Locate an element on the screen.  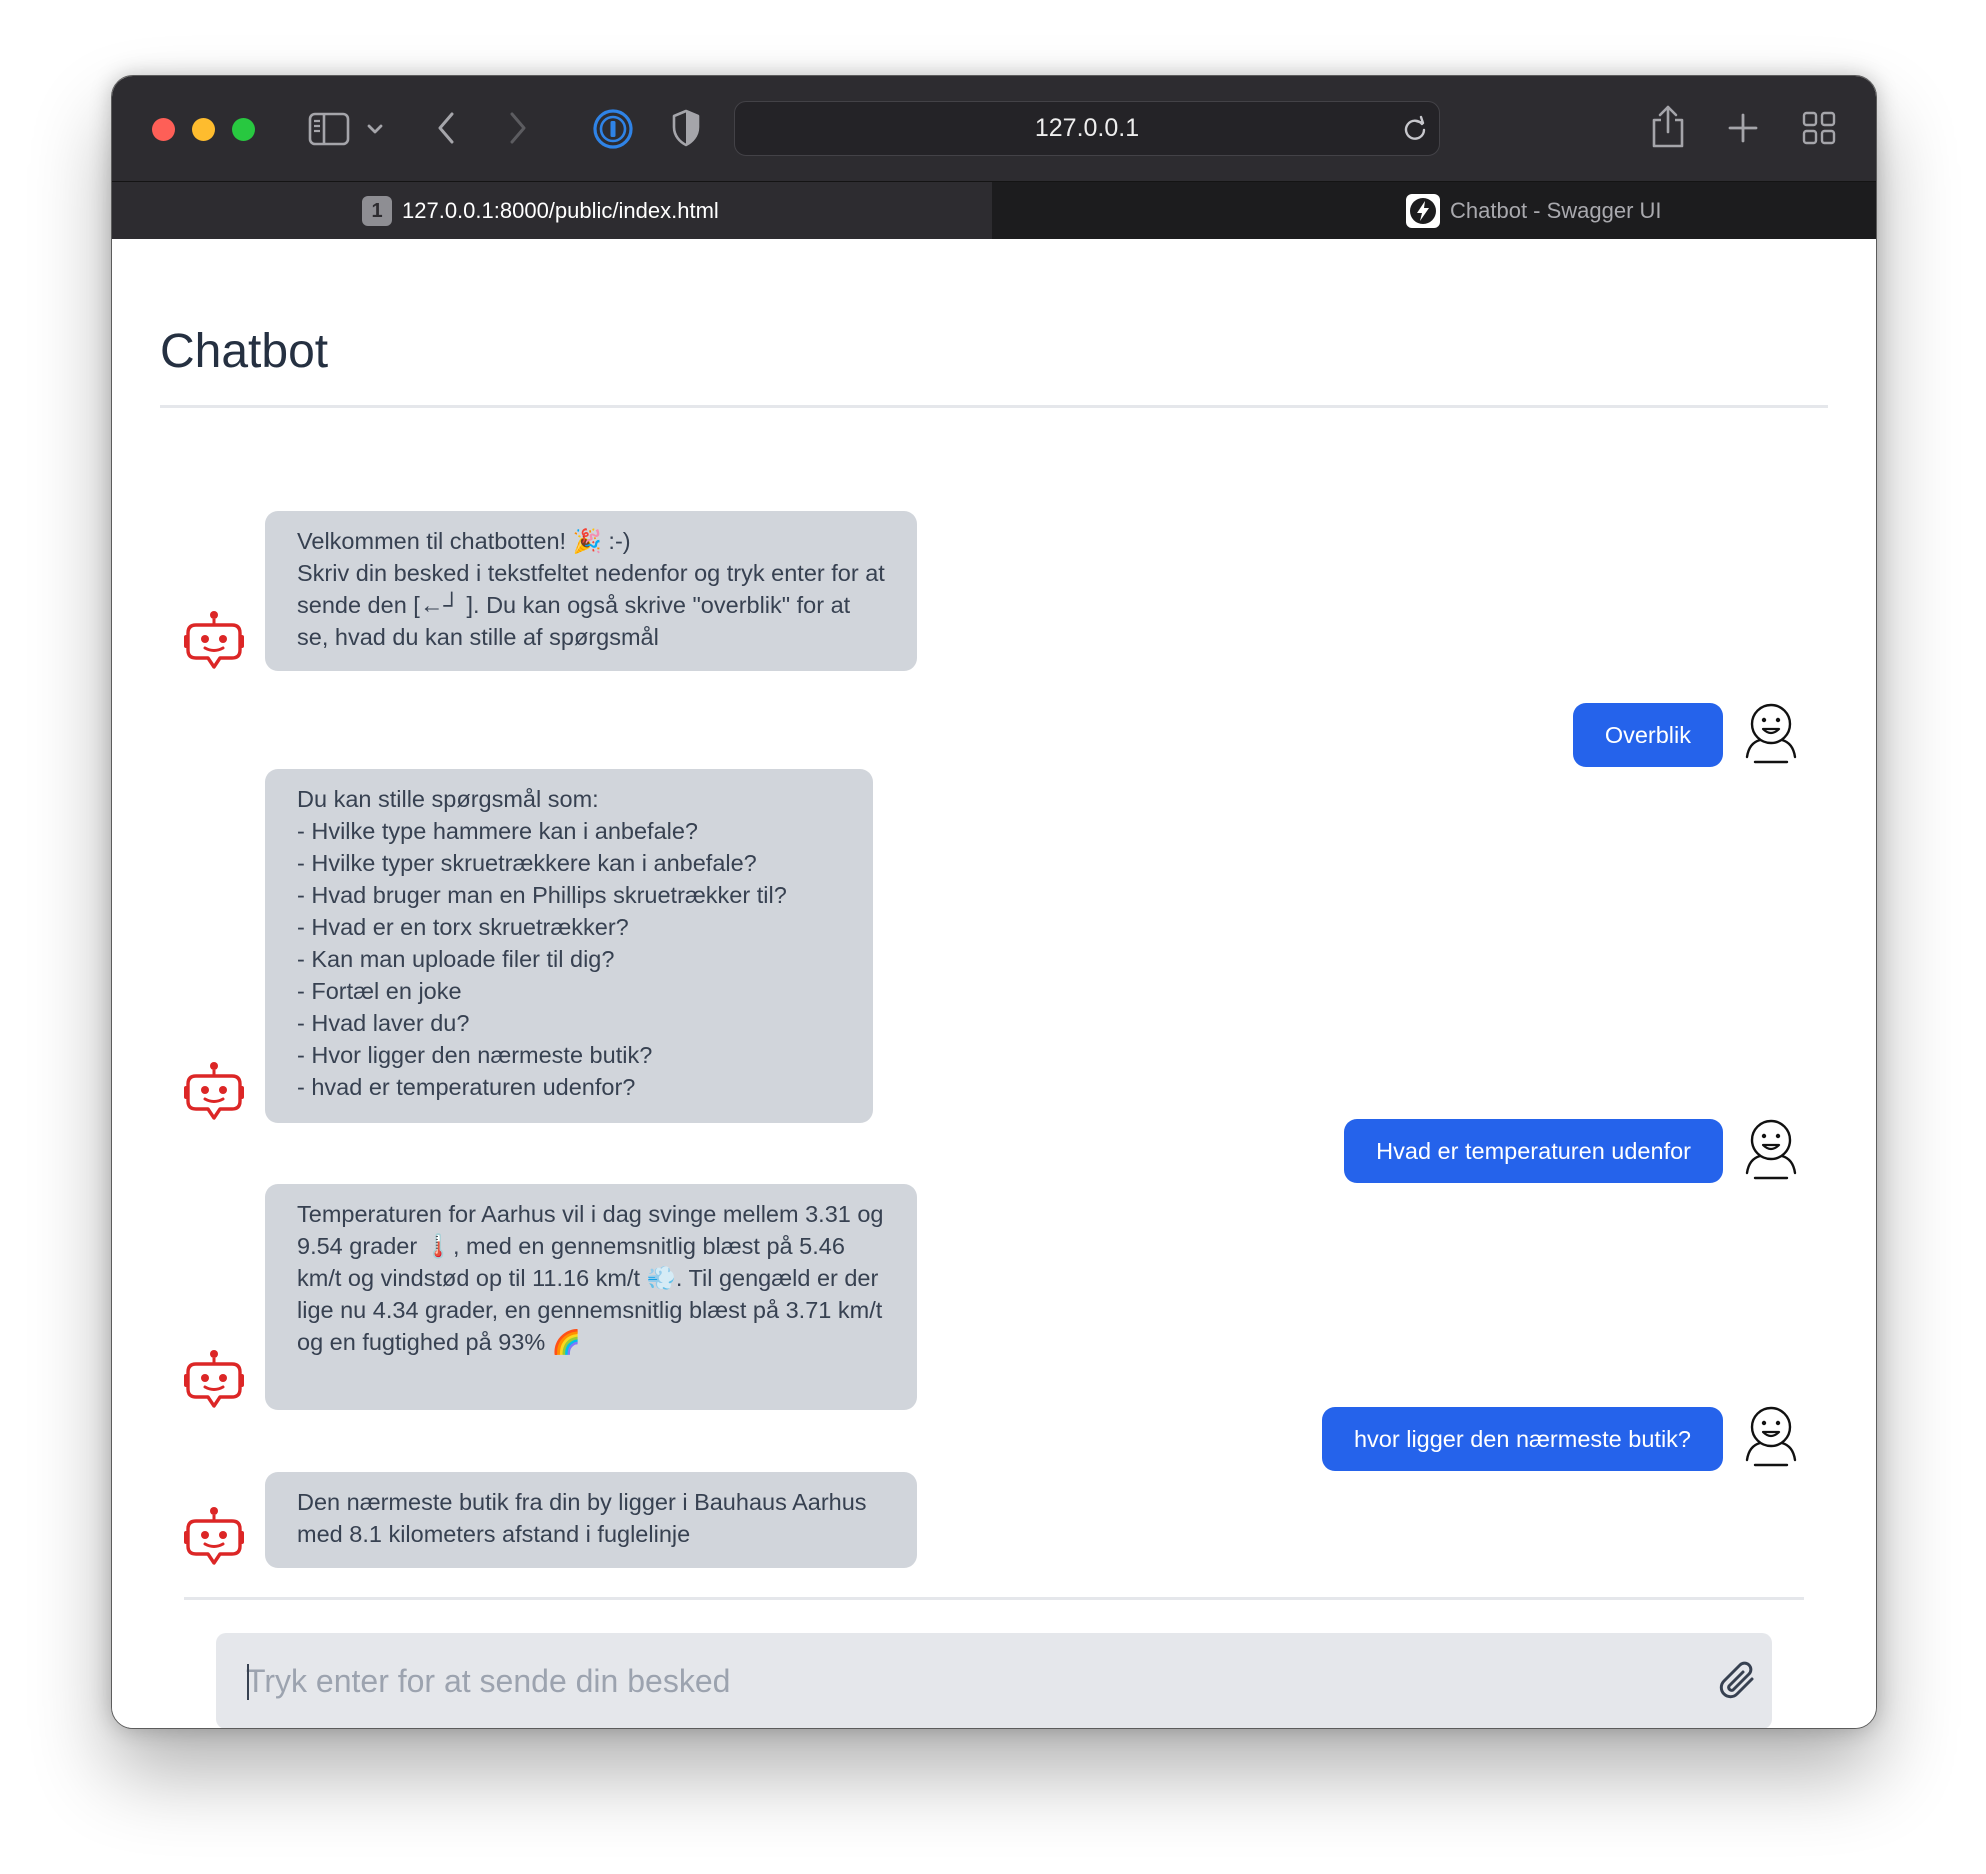
password-manager-icon is located at coordinates (613, 129).